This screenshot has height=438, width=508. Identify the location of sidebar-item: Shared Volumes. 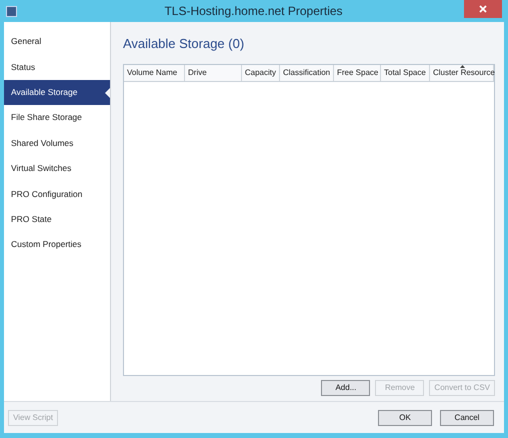
(57, 143).